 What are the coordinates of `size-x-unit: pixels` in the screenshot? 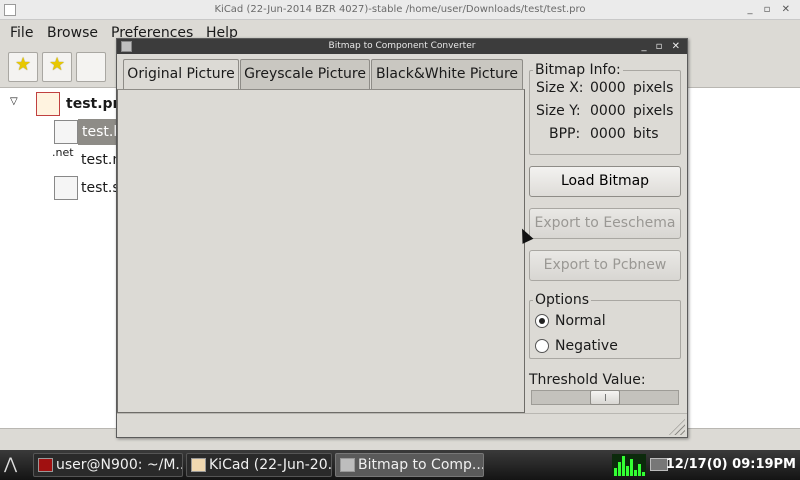 It's located at (653, 88).